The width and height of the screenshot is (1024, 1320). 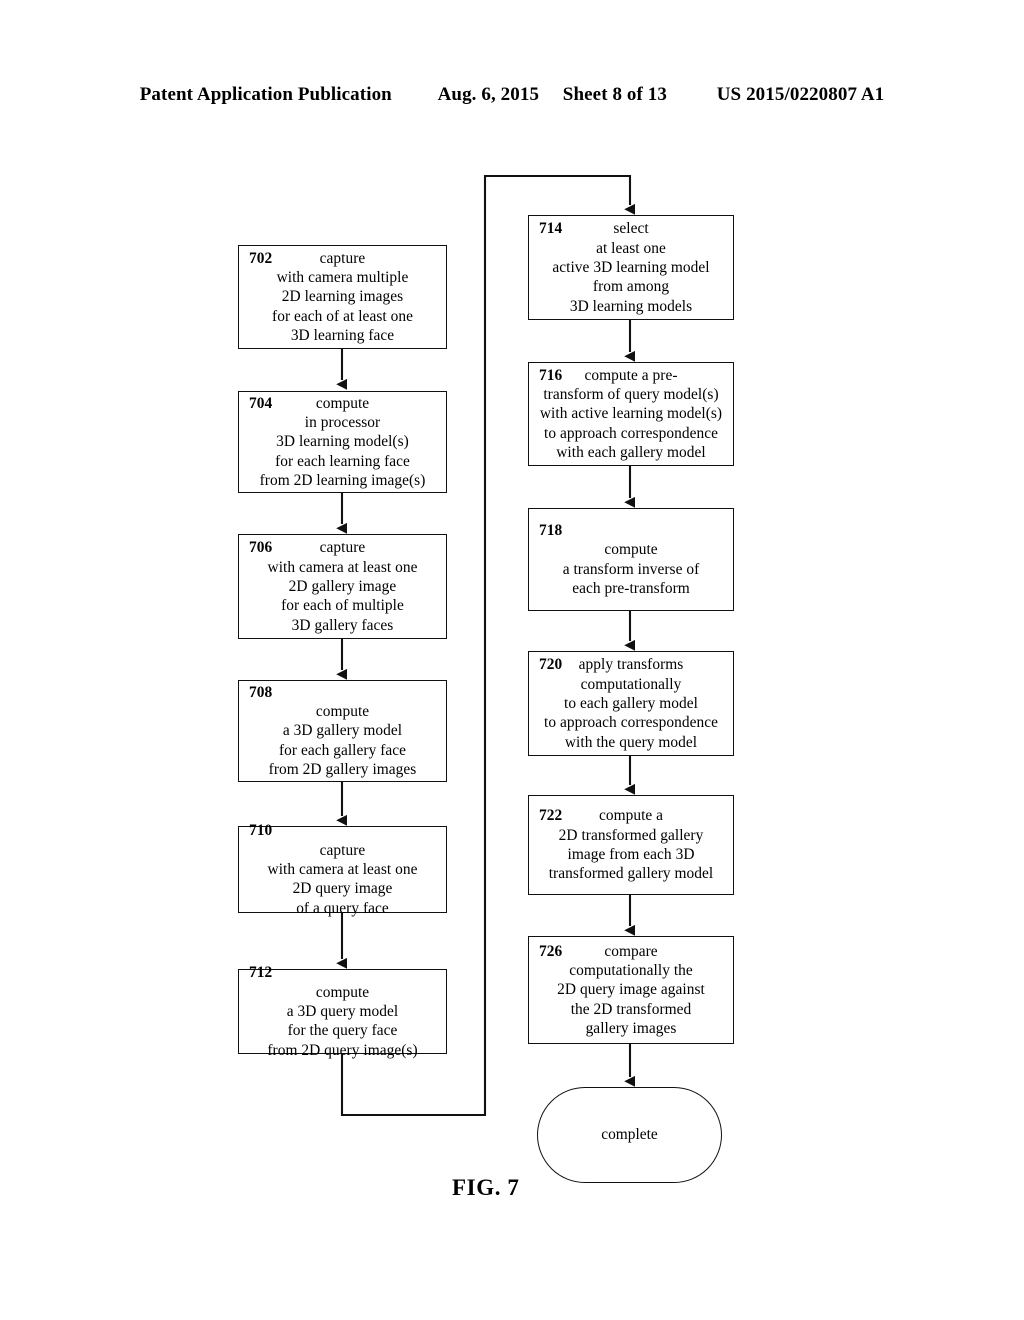 I want to click on step-708-line-2: a 3D gallery model, so click(x=342, y=731).